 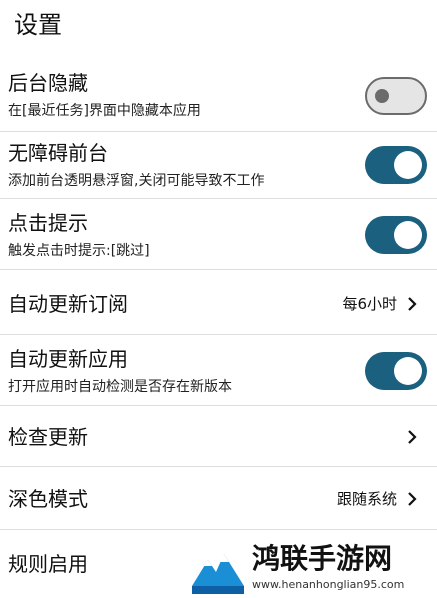 What do you see at coordinates (136, 181) in the screenshot?
I see `setting-description: 添加前台透明悬浮窗,关闭可能导致不工作` at bounding box center [136, 181].